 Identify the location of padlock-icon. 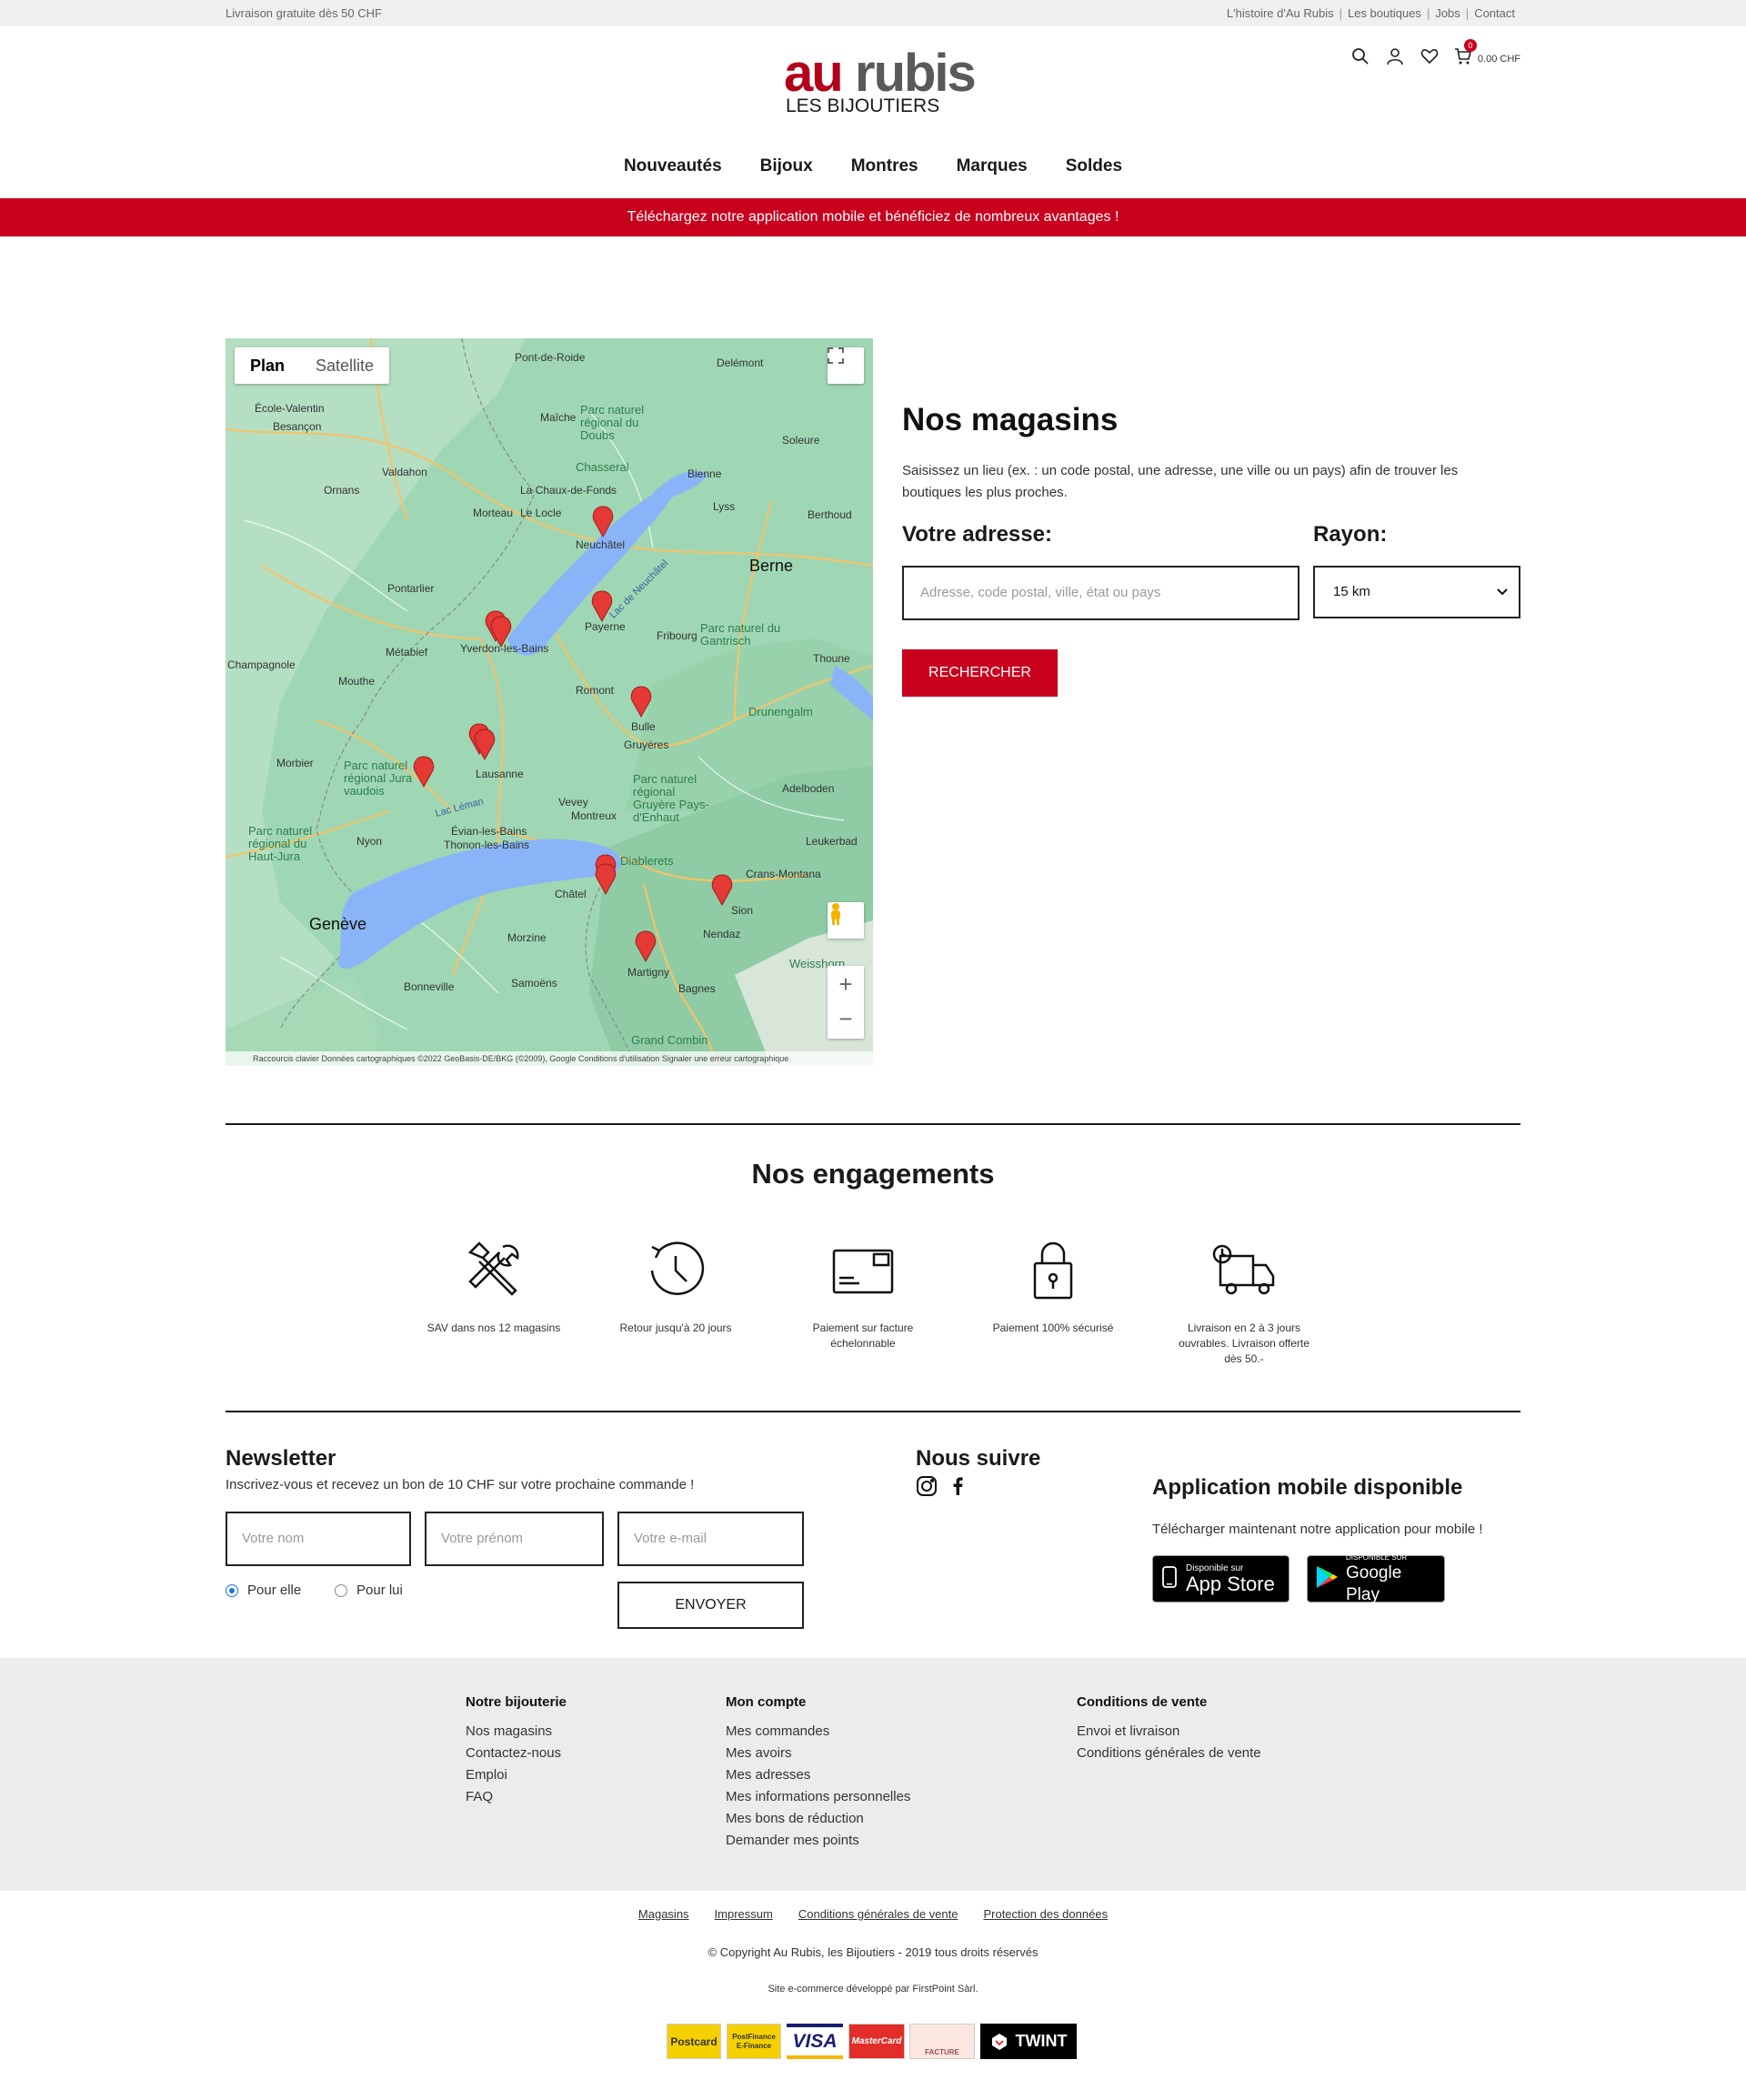
(1053, 1271).